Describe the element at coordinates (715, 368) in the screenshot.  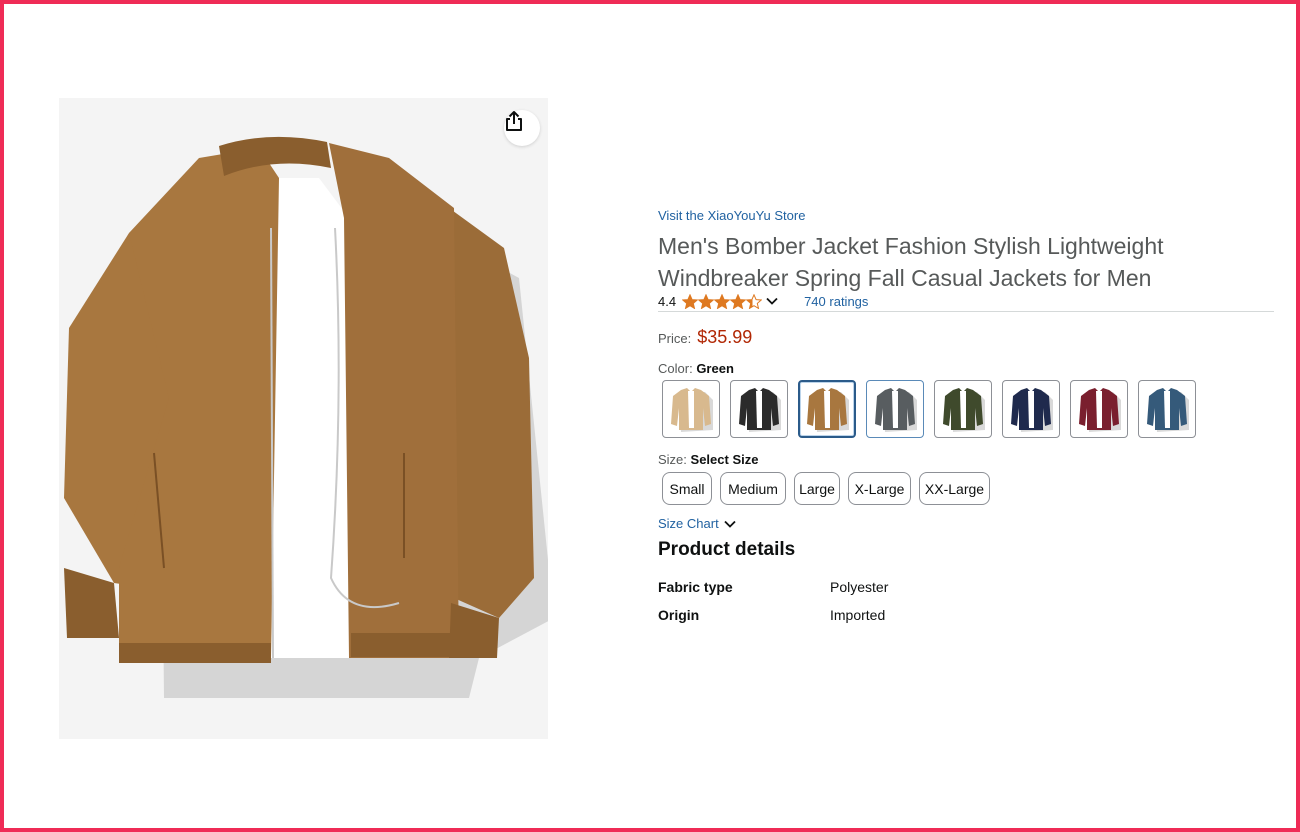
I see `selected-color-name: Green` at that location.